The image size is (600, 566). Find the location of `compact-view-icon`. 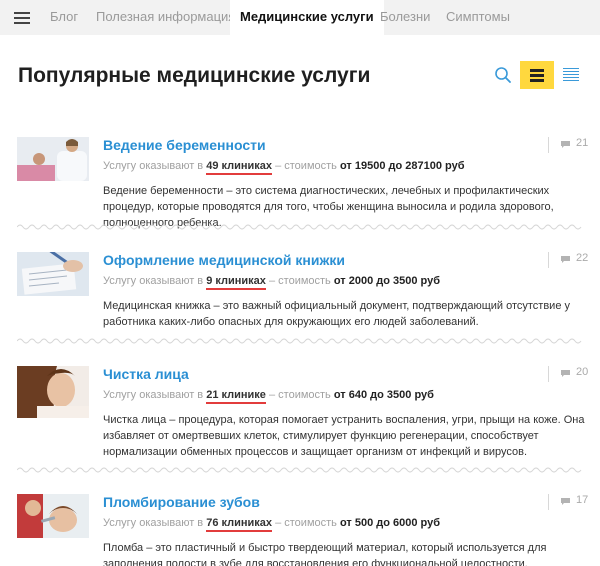

compact-view-icon is located at coordinates (571, 75).